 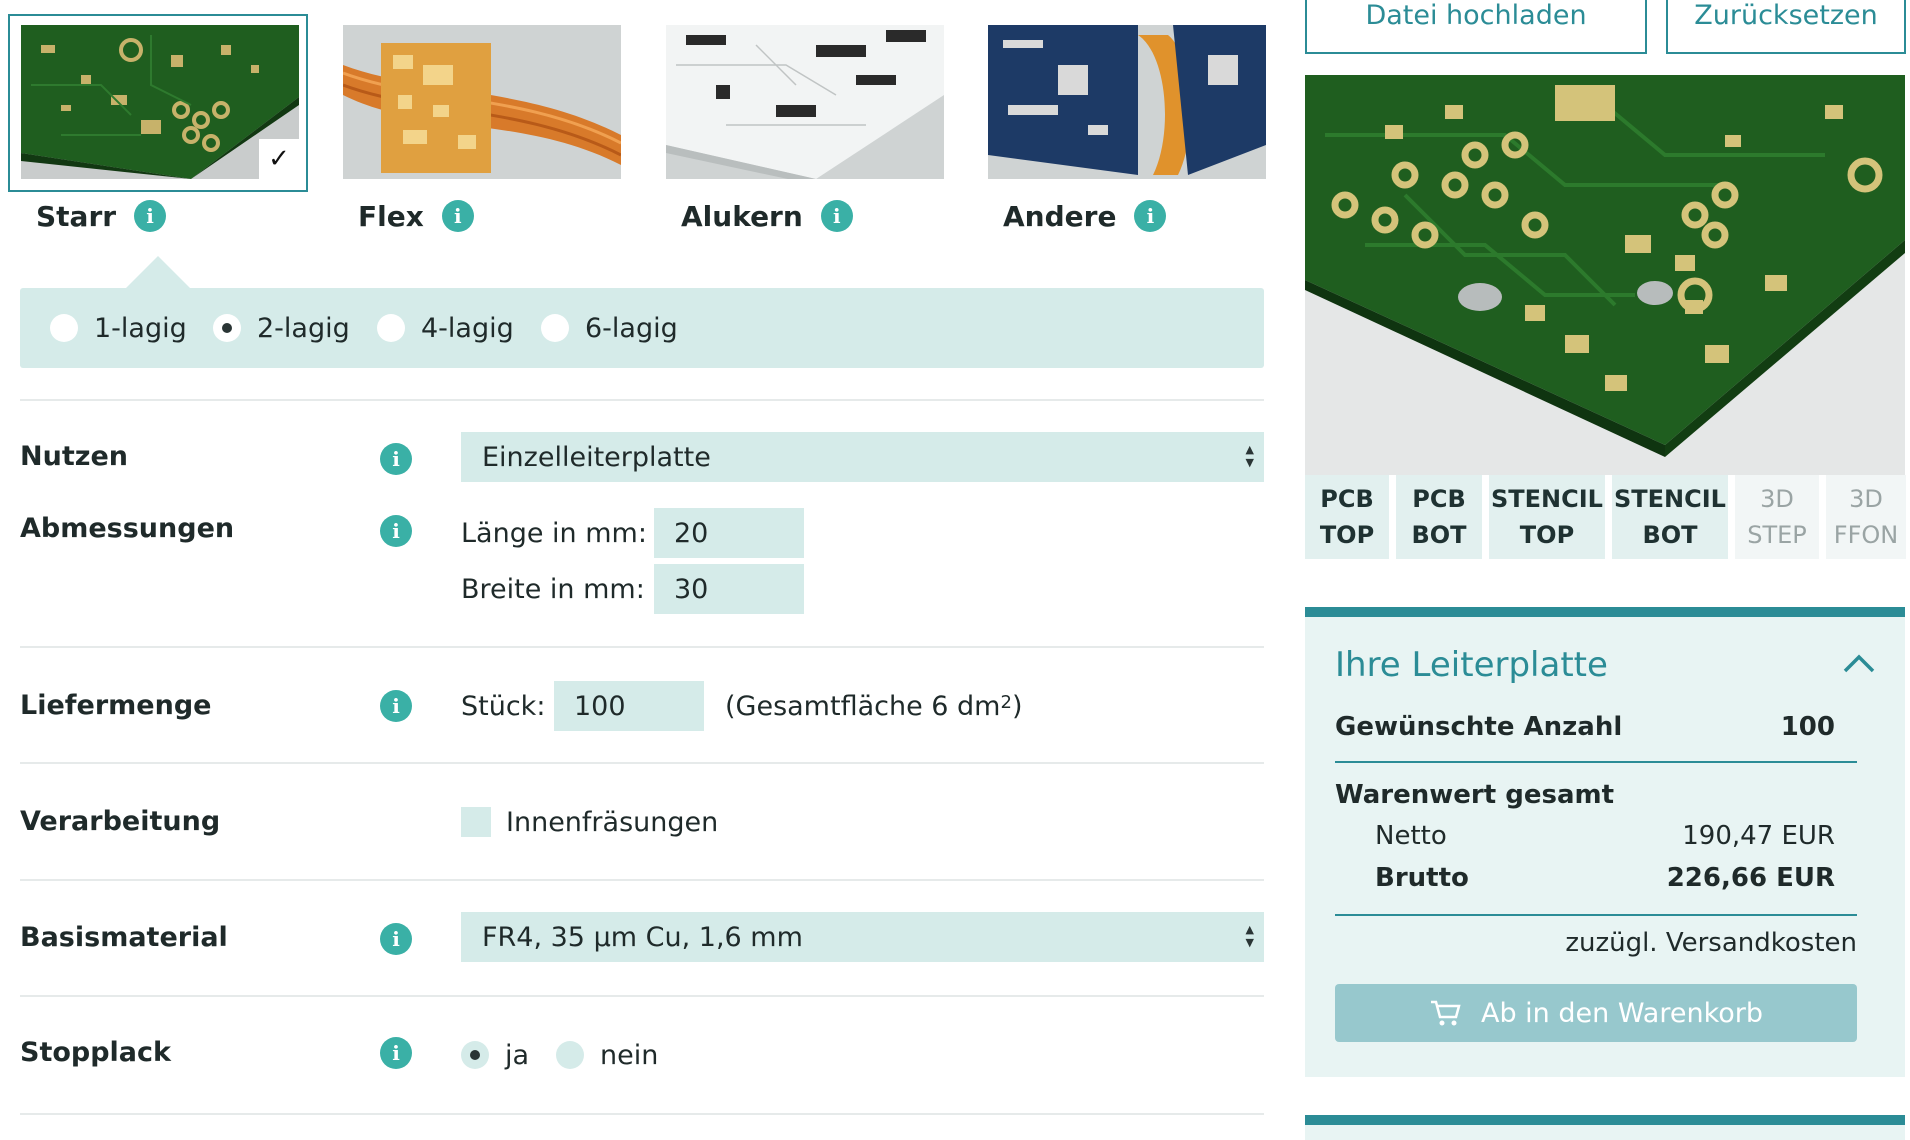 I want to click on board-type-label-alukern: Alukern i, so click(x=767, y=216).